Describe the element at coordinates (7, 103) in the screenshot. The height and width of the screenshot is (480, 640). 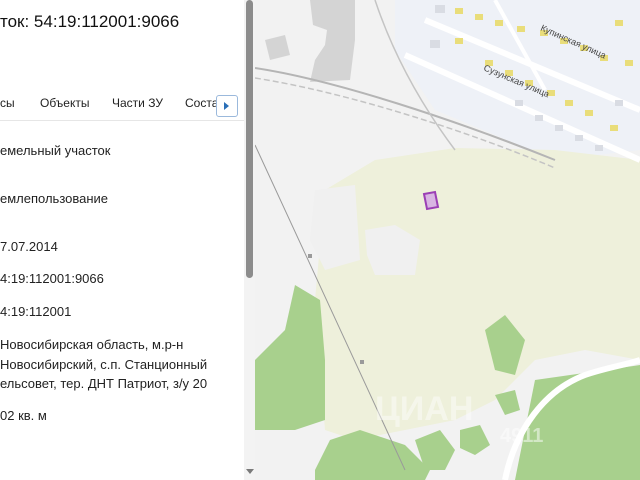
I see `tab-ucaskasy: сы` at that location.